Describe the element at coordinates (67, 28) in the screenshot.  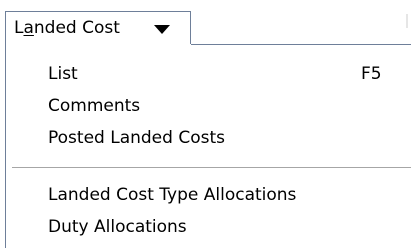
I see `landed-cost-menu-label: Landed Cost` at that location.